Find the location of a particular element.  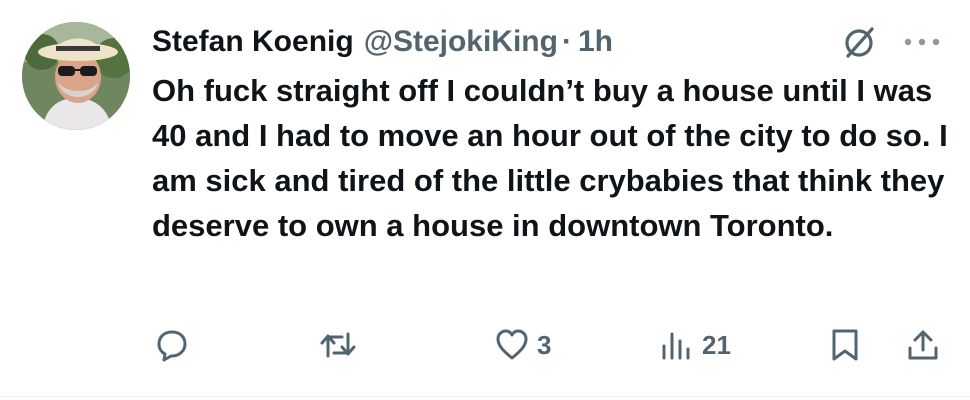

bottom-divider is located at coordinates (485, 396).